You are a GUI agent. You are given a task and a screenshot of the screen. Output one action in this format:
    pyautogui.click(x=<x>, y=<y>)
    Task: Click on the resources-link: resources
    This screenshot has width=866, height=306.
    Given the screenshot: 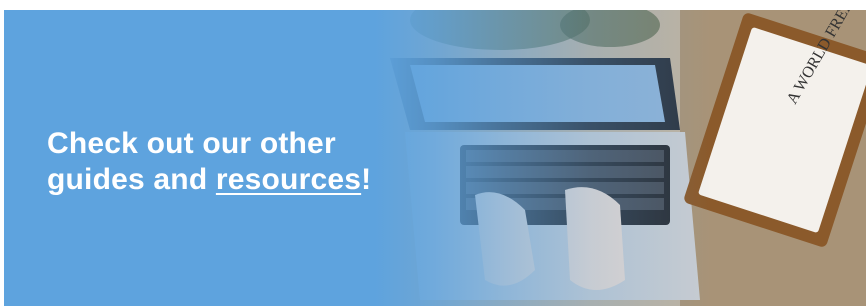 What is the action you would take?
    pyautogui.click(x=288, y=179)
    